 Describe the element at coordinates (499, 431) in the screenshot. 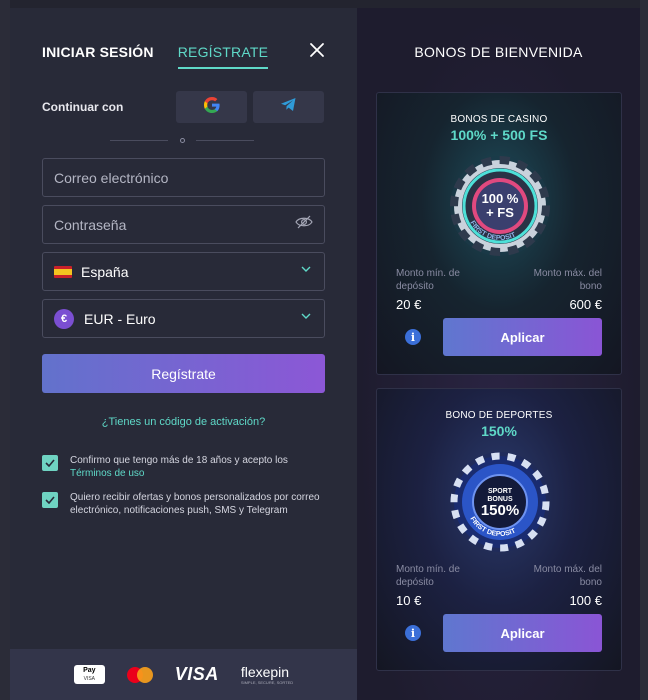

I see `sport-bonus-value: 150%` at that location.